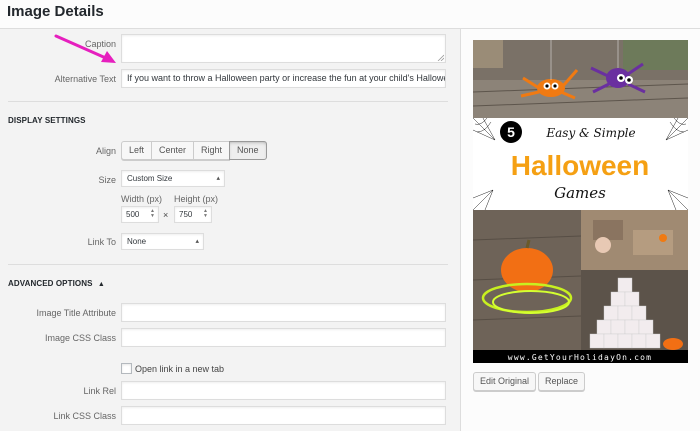 This screenshot has height=431, width=700. What do you see at coordinates (142, 199) in the screenshot?
I see `width-label: Width (px)` at bounding box center [142, 199].